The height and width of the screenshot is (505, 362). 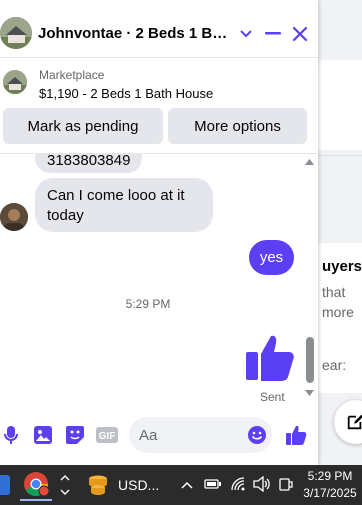 What do you see at coordinates (89, 163) in the screenshot?
I see `incoming-message: 3183803849` at bounding box center [89, 163].